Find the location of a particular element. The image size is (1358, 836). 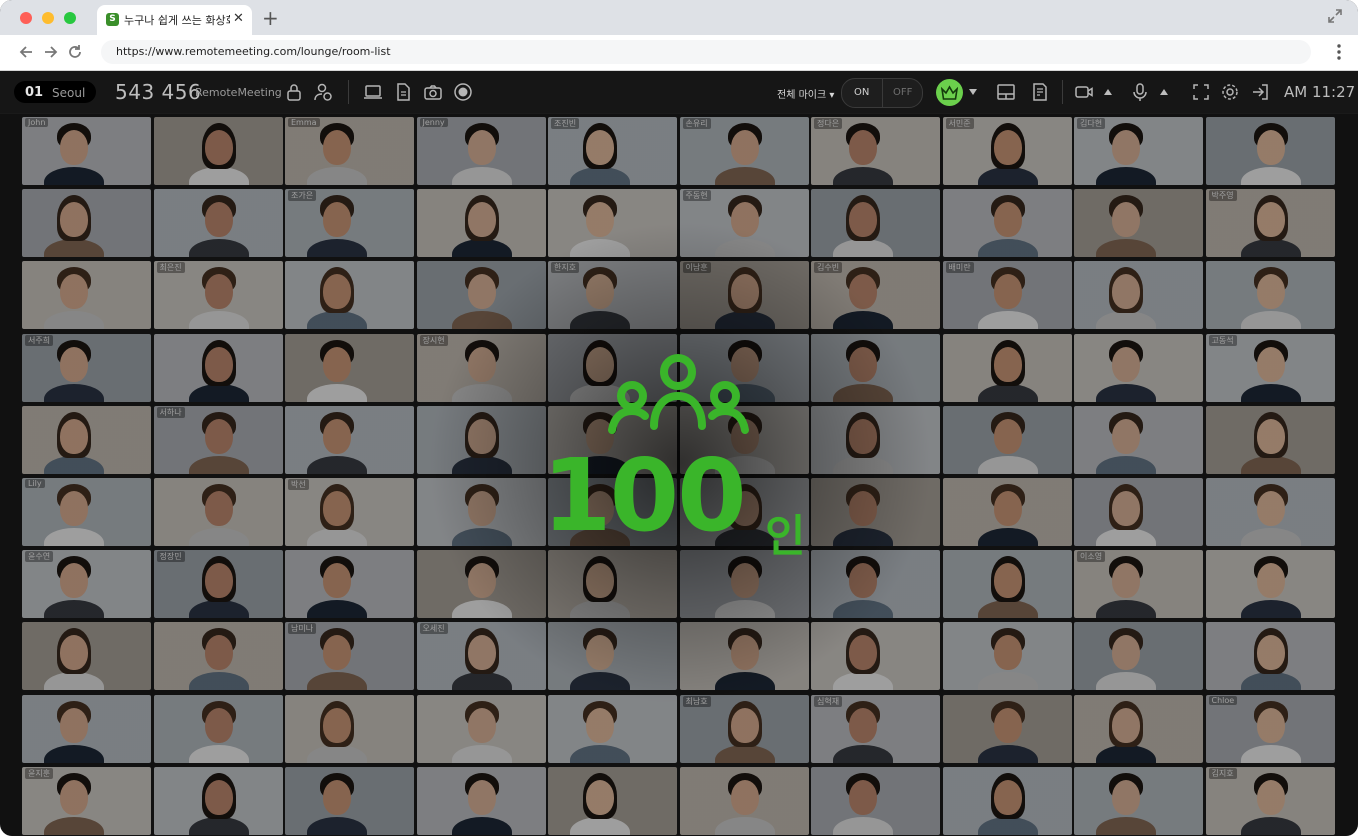

room-number: 01 is located at coordinates (34, 92).